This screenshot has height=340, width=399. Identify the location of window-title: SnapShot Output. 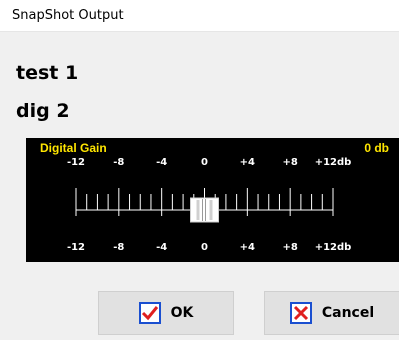
(68, 15).